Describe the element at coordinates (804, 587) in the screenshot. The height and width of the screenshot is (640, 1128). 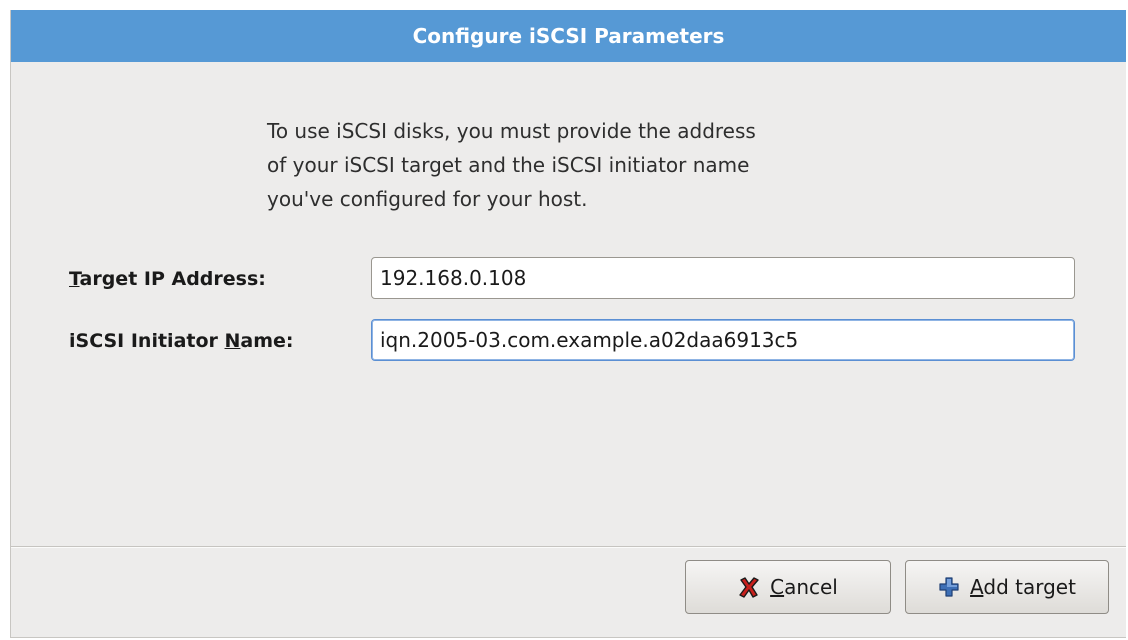
I see `cancel-label: Cancel` at that location.